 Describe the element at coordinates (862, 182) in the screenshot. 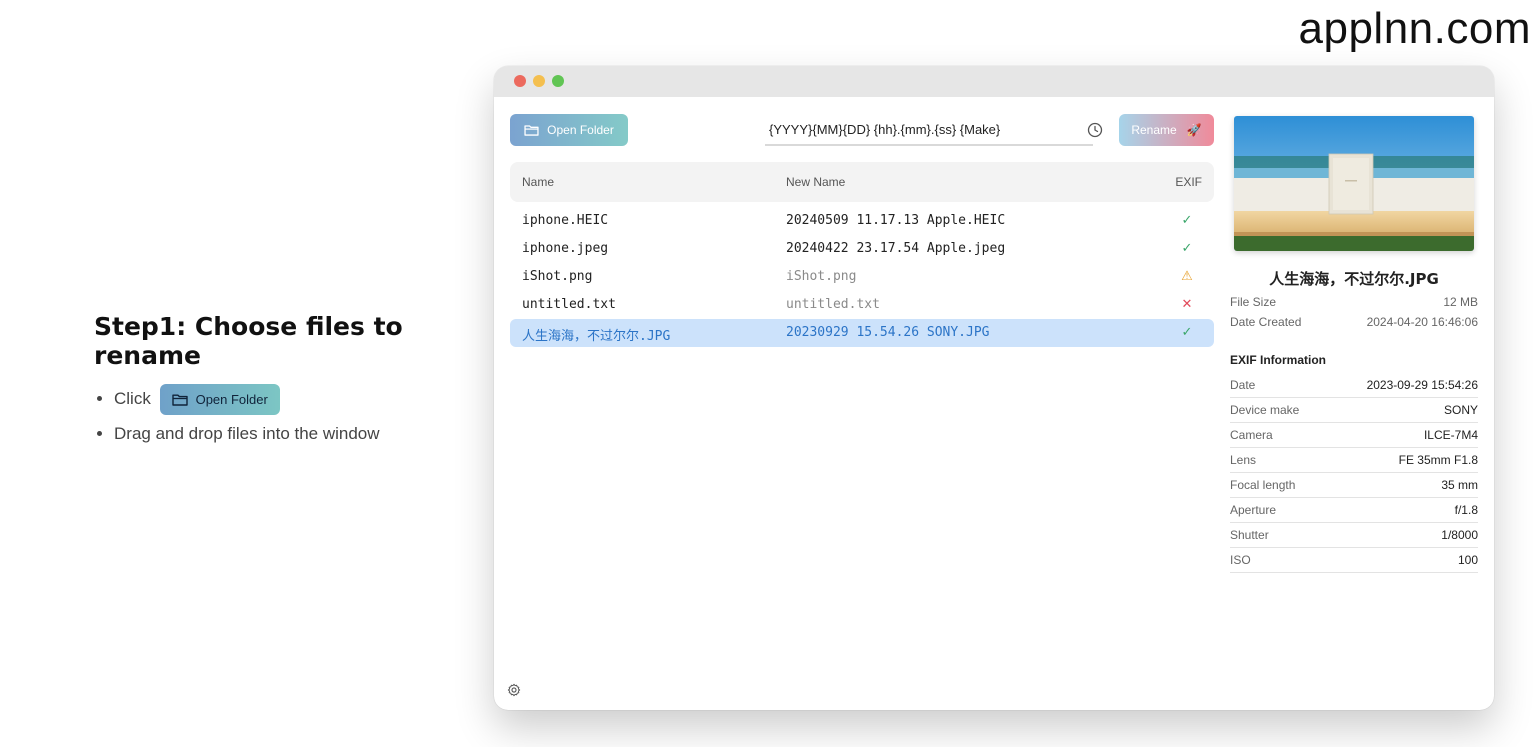

I see `table-header: Name New Name EXIF` at that location.